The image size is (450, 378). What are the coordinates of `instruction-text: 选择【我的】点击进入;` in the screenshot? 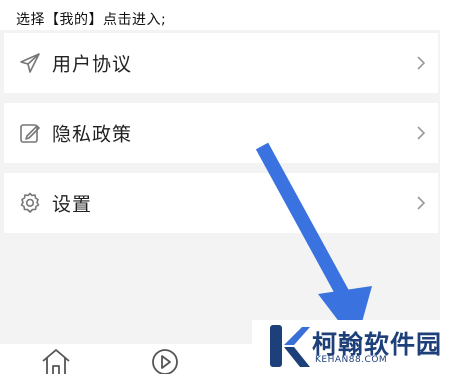 It's located at (91, 20).